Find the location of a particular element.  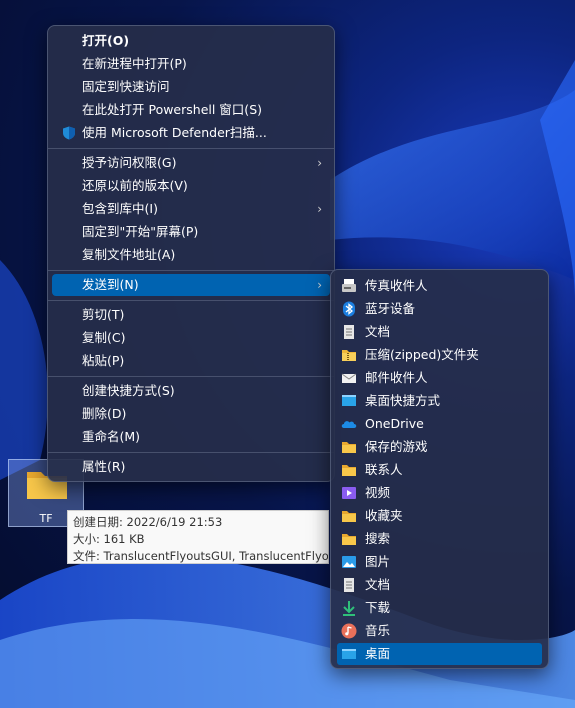

send-to-label: 蓝牙设备 is located at coordinates (390, 308).